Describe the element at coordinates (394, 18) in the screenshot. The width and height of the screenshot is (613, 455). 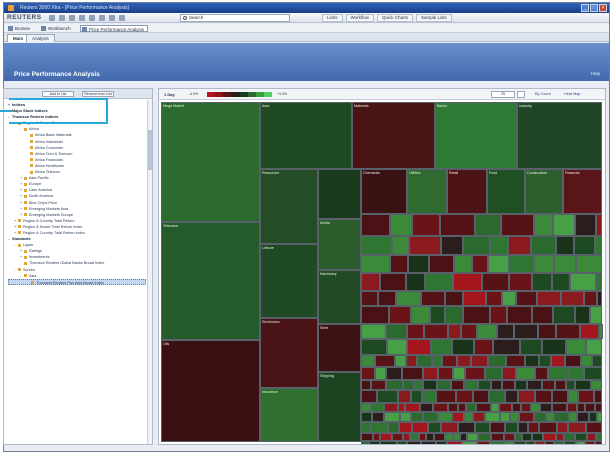
I see `quick-charts-dropdown: Quick Charts` at that location.